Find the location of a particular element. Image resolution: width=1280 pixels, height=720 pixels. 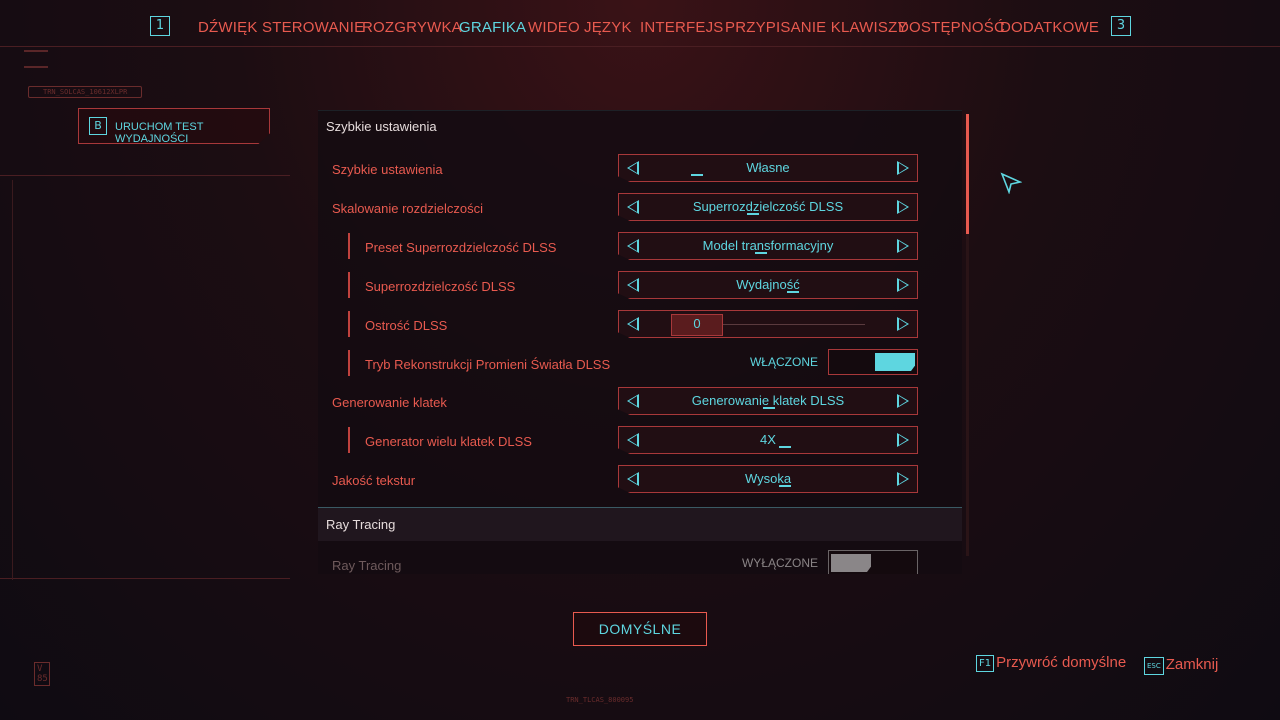

dlss-preset-selector: Model transformacyjny is located at coordinates (768, 246).